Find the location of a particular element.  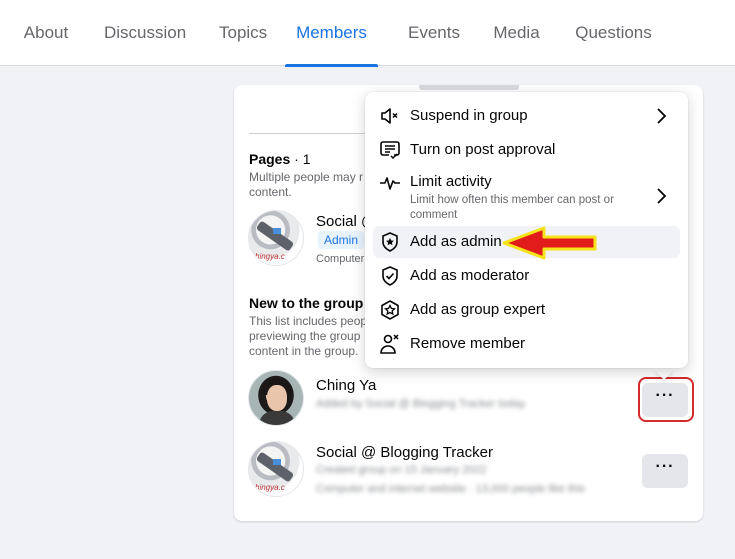

pages-section-title: Pages · 1 is located at coordinates (280, 159).